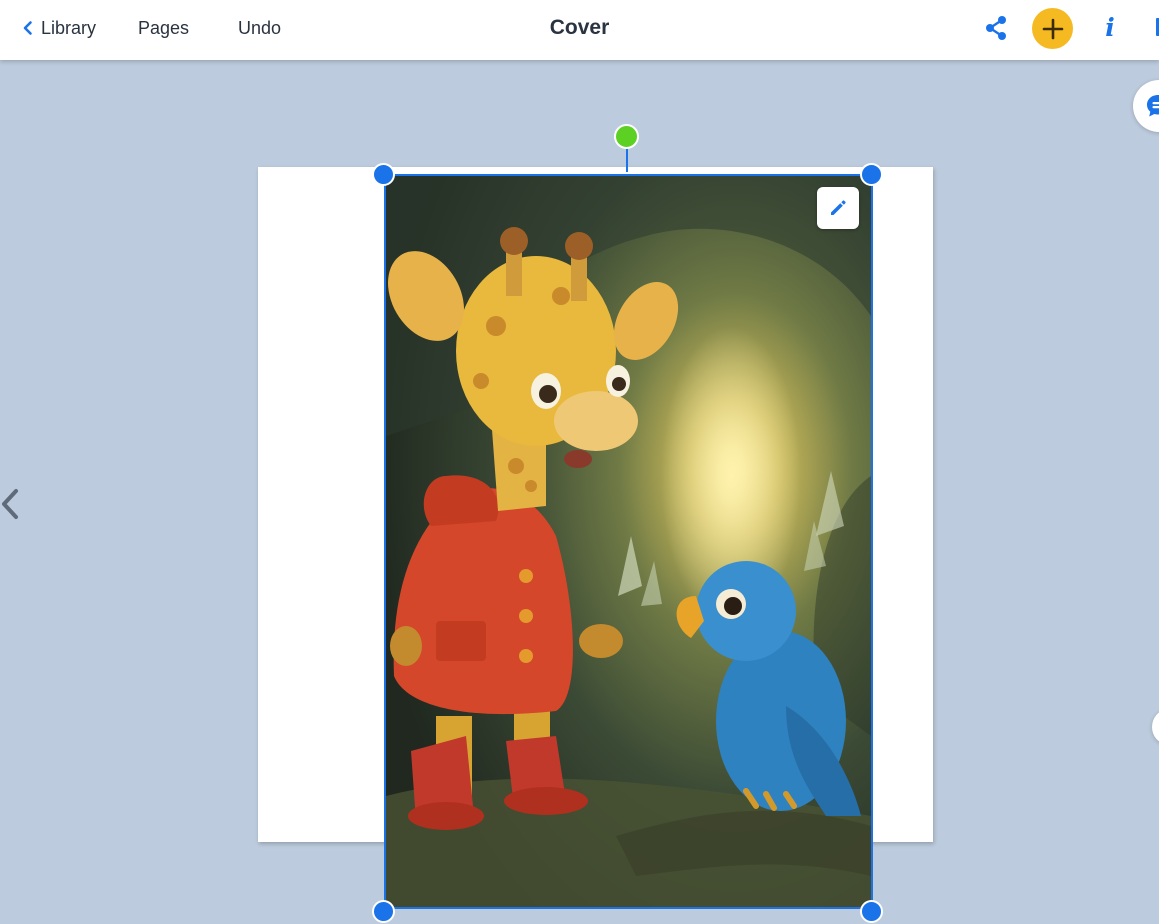 This screenshot has height=924, width=1159. Describe the element at coordinates (69, 27) in the screenshot. I see `library-label: Library` at that location.